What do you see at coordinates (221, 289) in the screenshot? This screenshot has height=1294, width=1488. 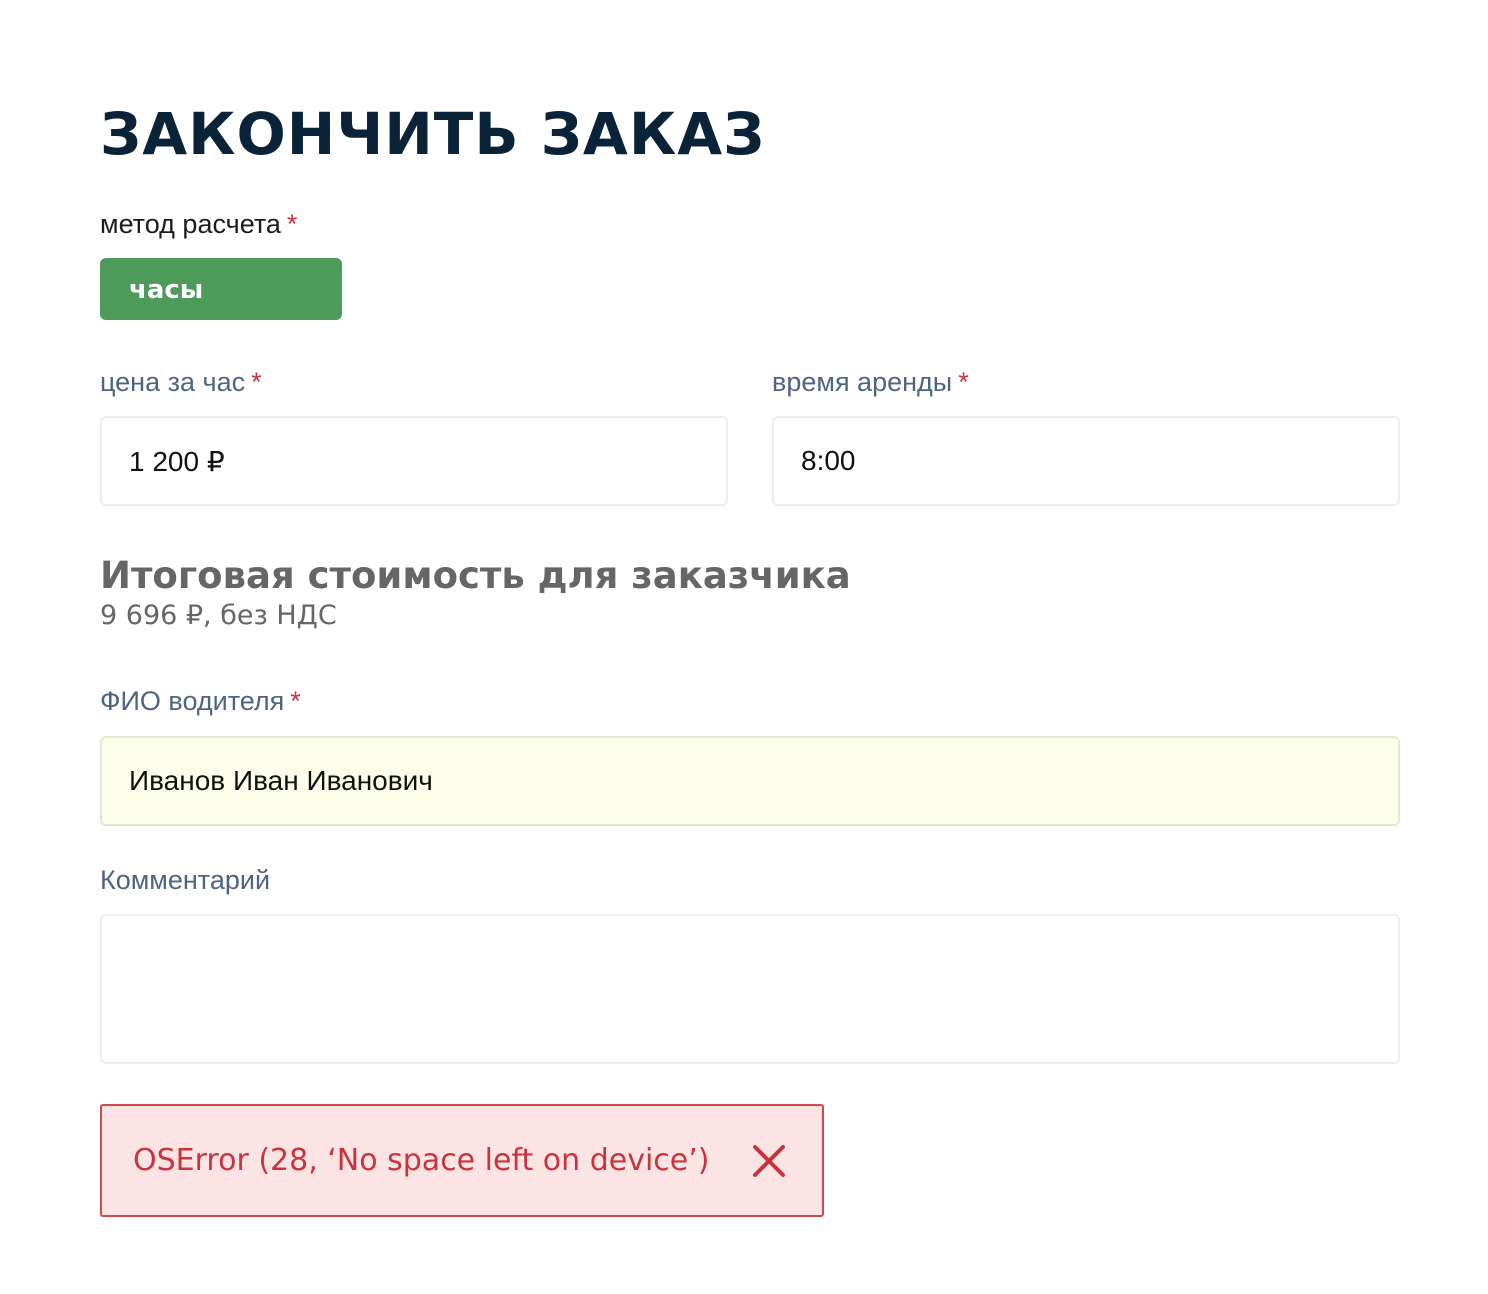 I see `payment-method-hours-button: часы` at bounding box center [221, 289].